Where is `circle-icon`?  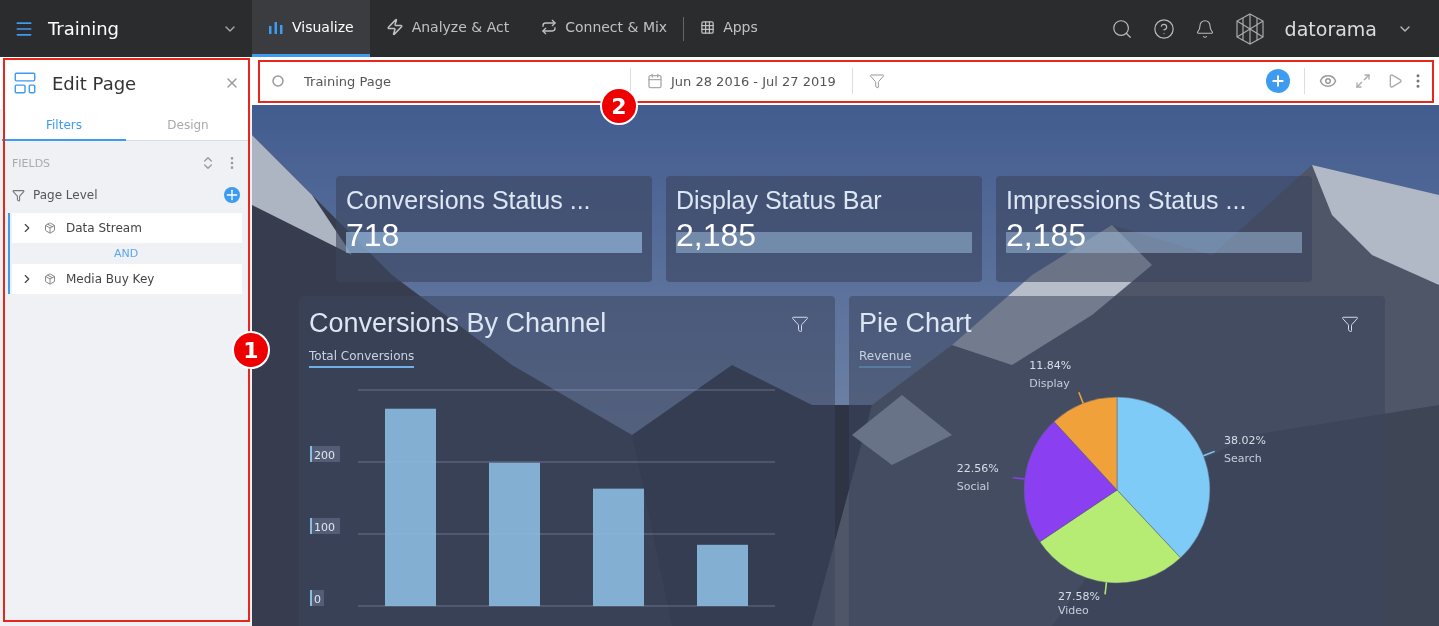
circle-icon is located at coordinates (278, 81).